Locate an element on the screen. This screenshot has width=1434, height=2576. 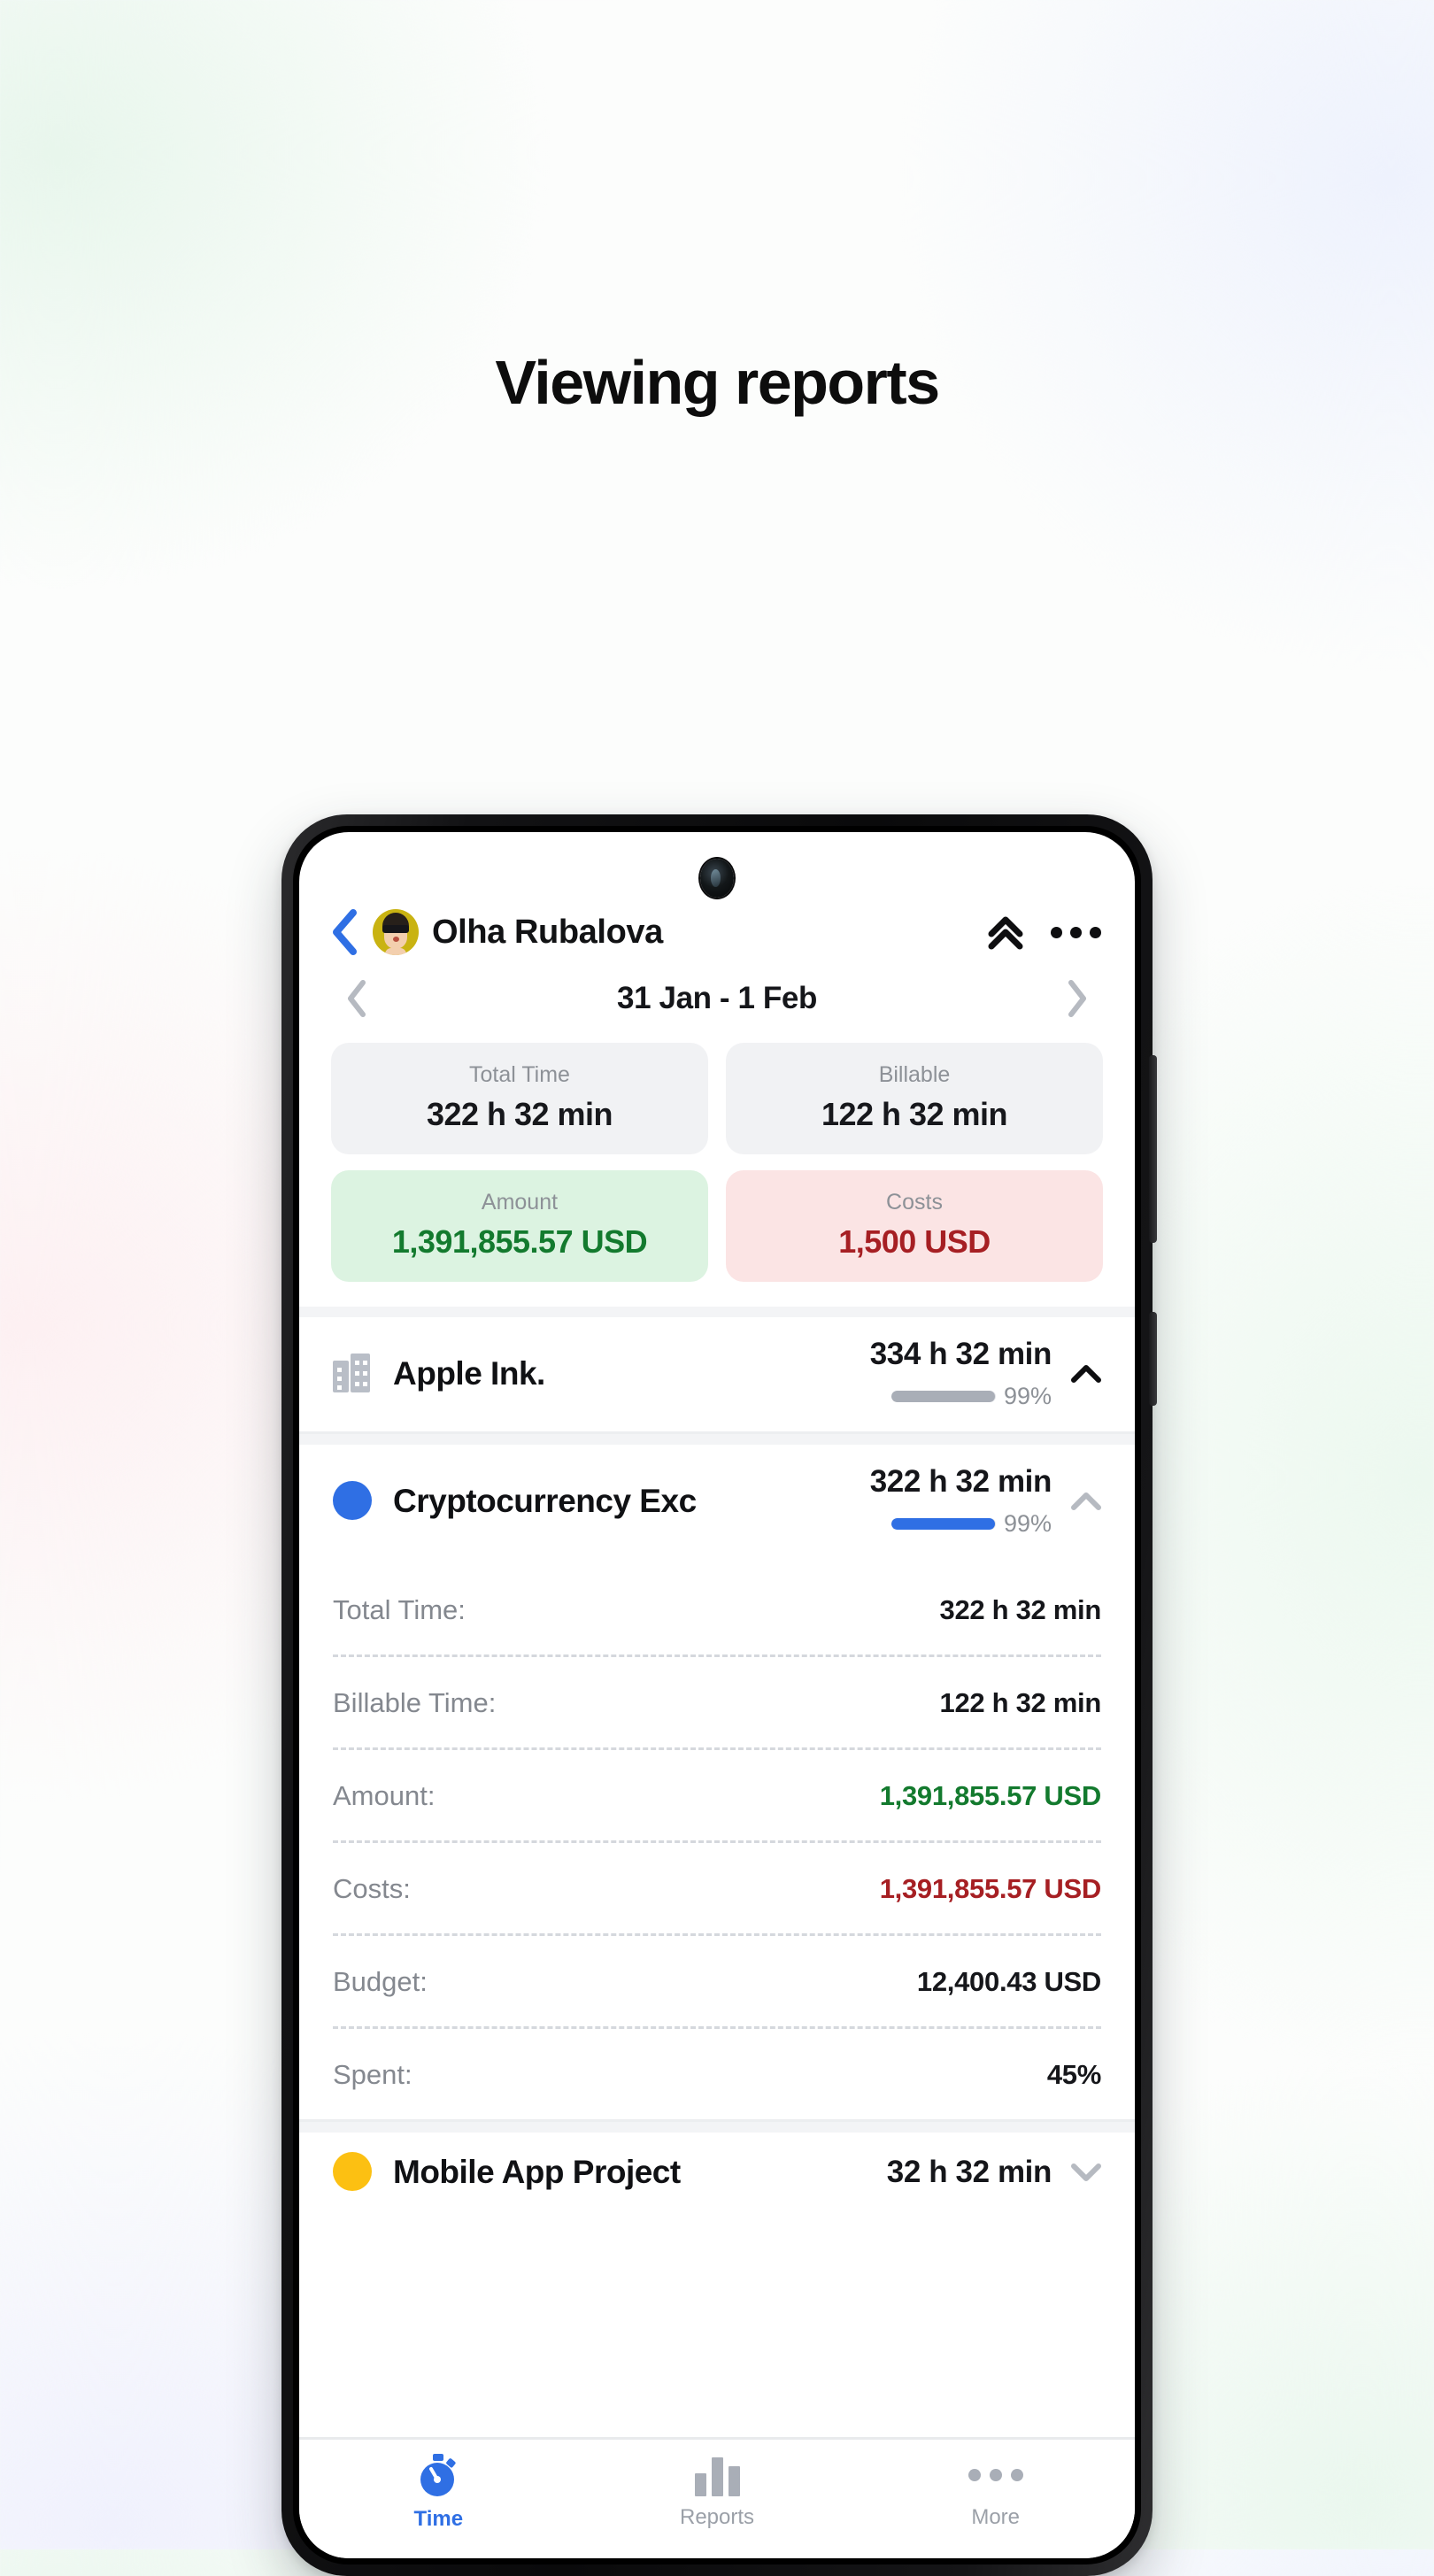
project-metrics: 334 h 32 min 99% is located at coordinates (986, 1373).